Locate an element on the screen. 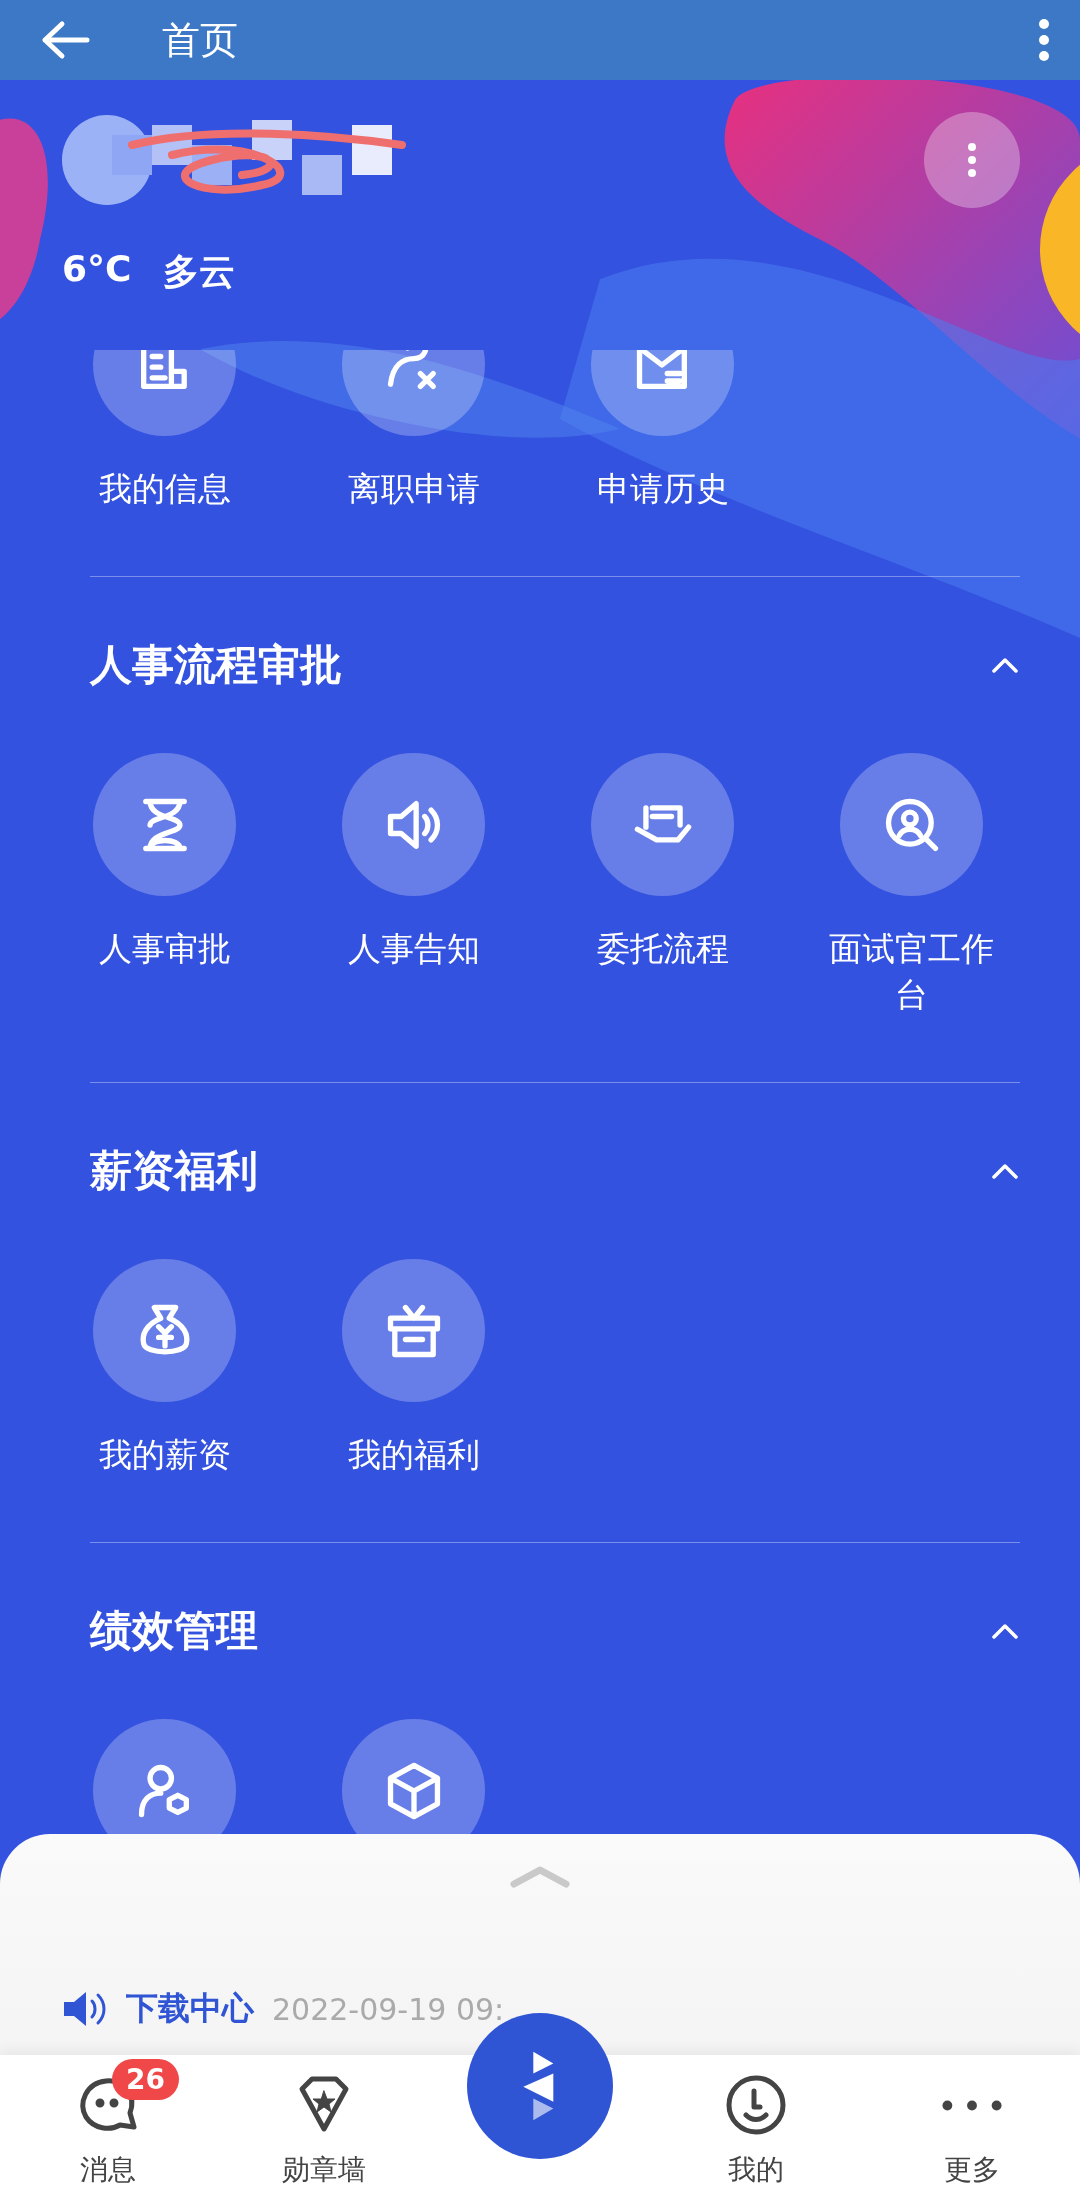 This screenshot has width=1080, height=2203. section-title: 绩效管理 is located at coordinates (174, 1631).